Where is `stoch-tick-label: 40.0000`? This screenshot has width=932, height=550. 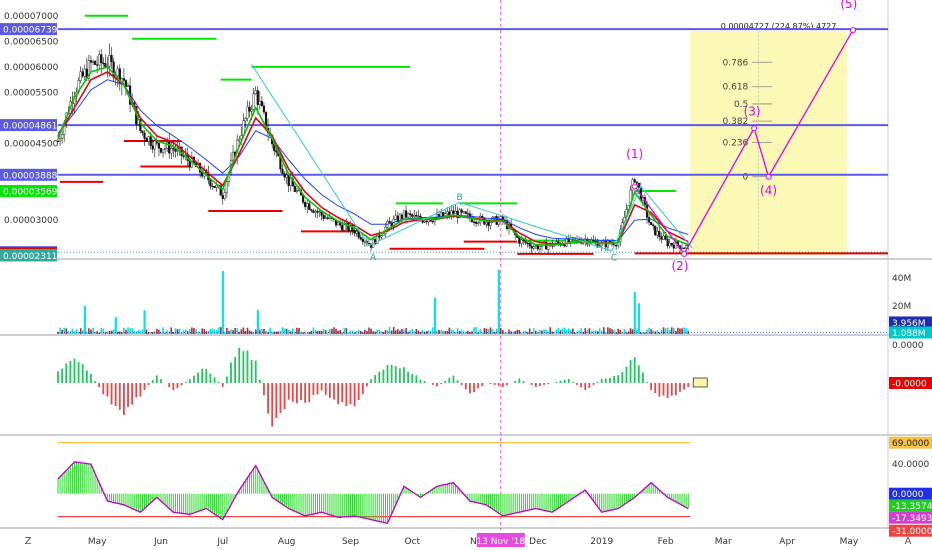
stoch-tick-label: 40.0000 is located at coordinates (910, 465).